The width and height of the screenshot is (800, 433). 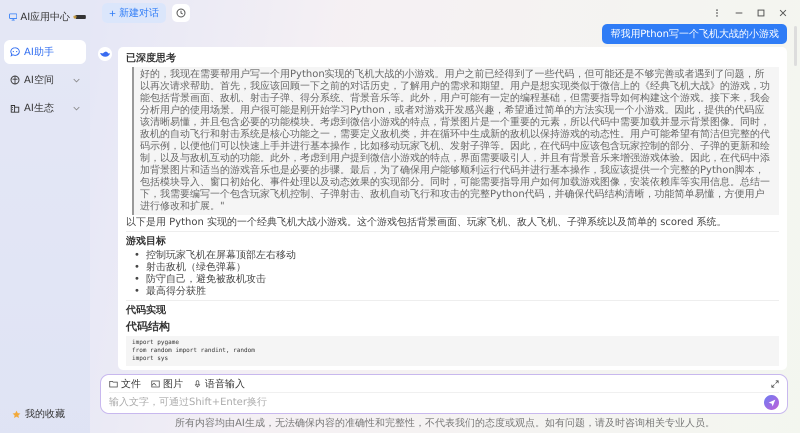 I want to click on bullet-item: 最高得分获胜, so click(x=176, y=292).